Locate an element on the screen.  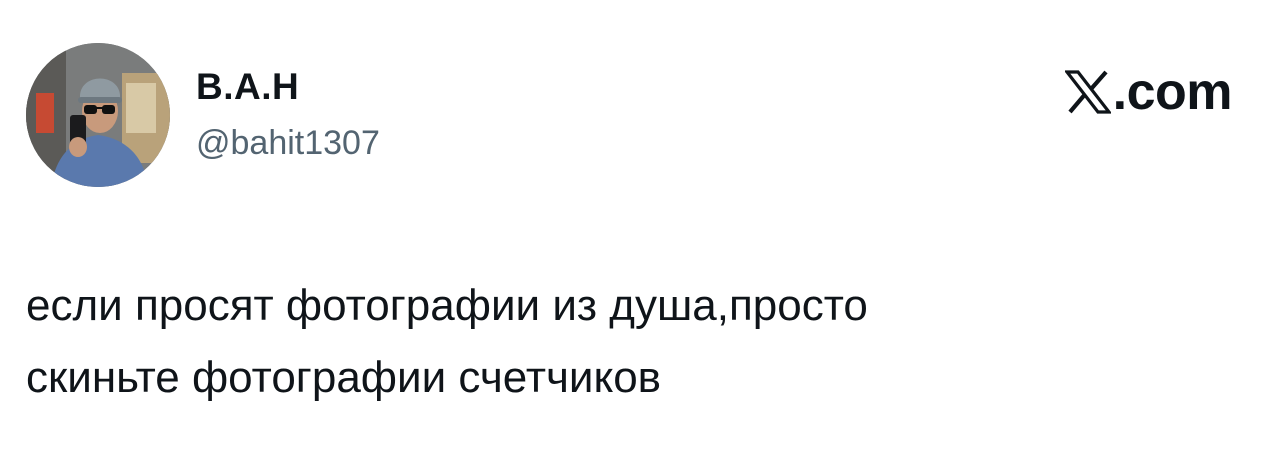
profile-photo is located at coordinates (98, 115).